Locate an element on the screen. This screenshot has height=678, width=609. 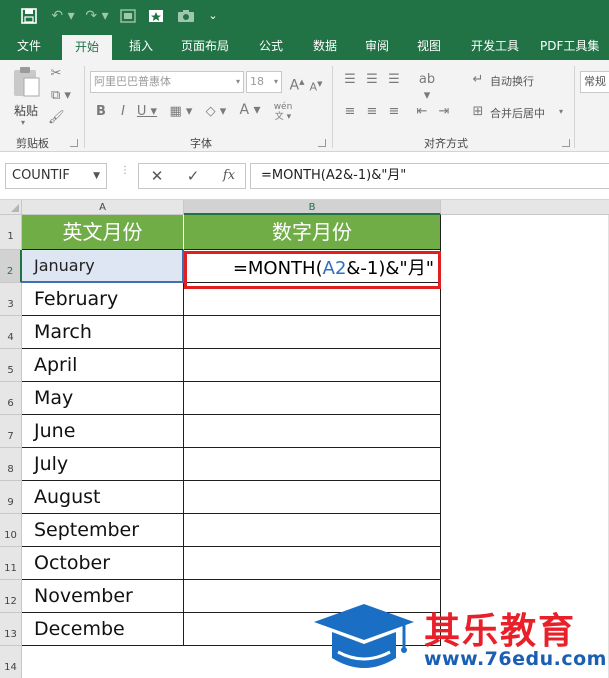
month-cell-a: March is located at coordinates (103, 332).